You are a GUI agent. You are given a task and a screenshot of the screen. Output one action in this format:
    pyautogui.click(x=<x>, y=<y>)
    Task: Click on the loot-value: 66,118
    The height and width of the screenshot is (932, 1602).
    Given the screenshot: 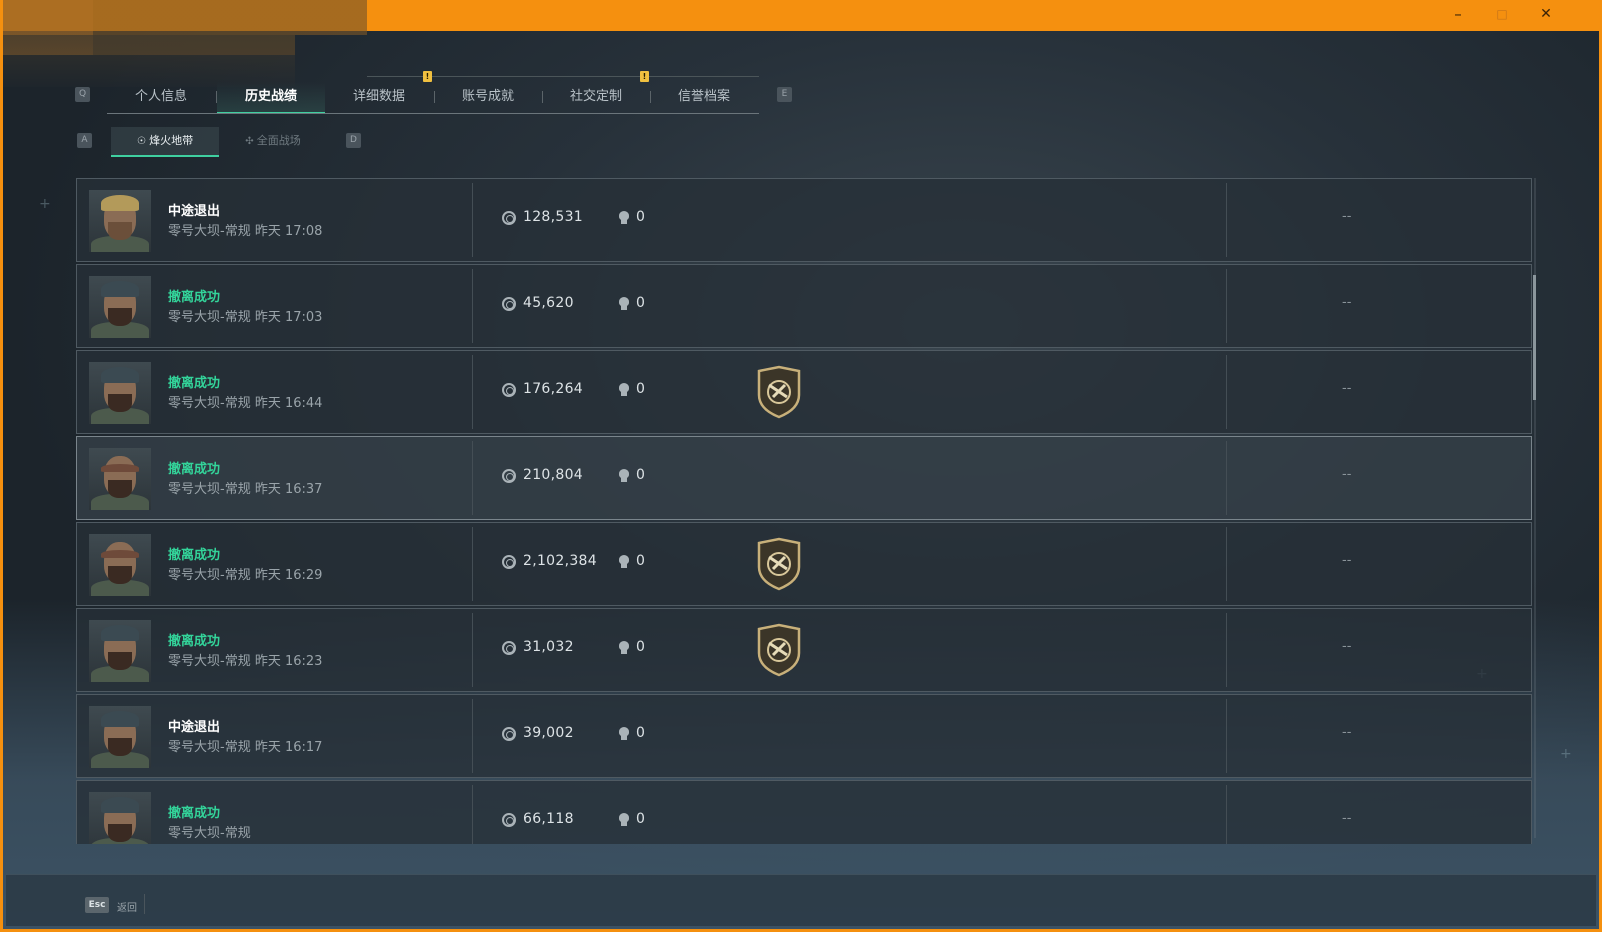 What is the action you would take?
    pyautogui.click(x=548, y=819)
    